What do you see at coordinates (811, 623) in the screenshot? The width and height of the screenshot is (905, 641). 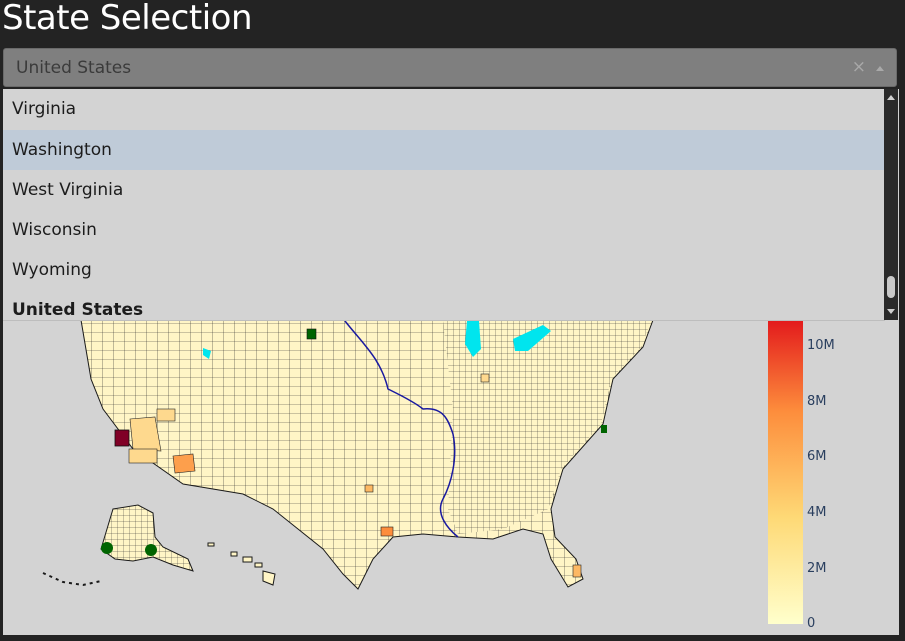 I see `colorbar-tick-0: 0` at bounding box center [811, 623].